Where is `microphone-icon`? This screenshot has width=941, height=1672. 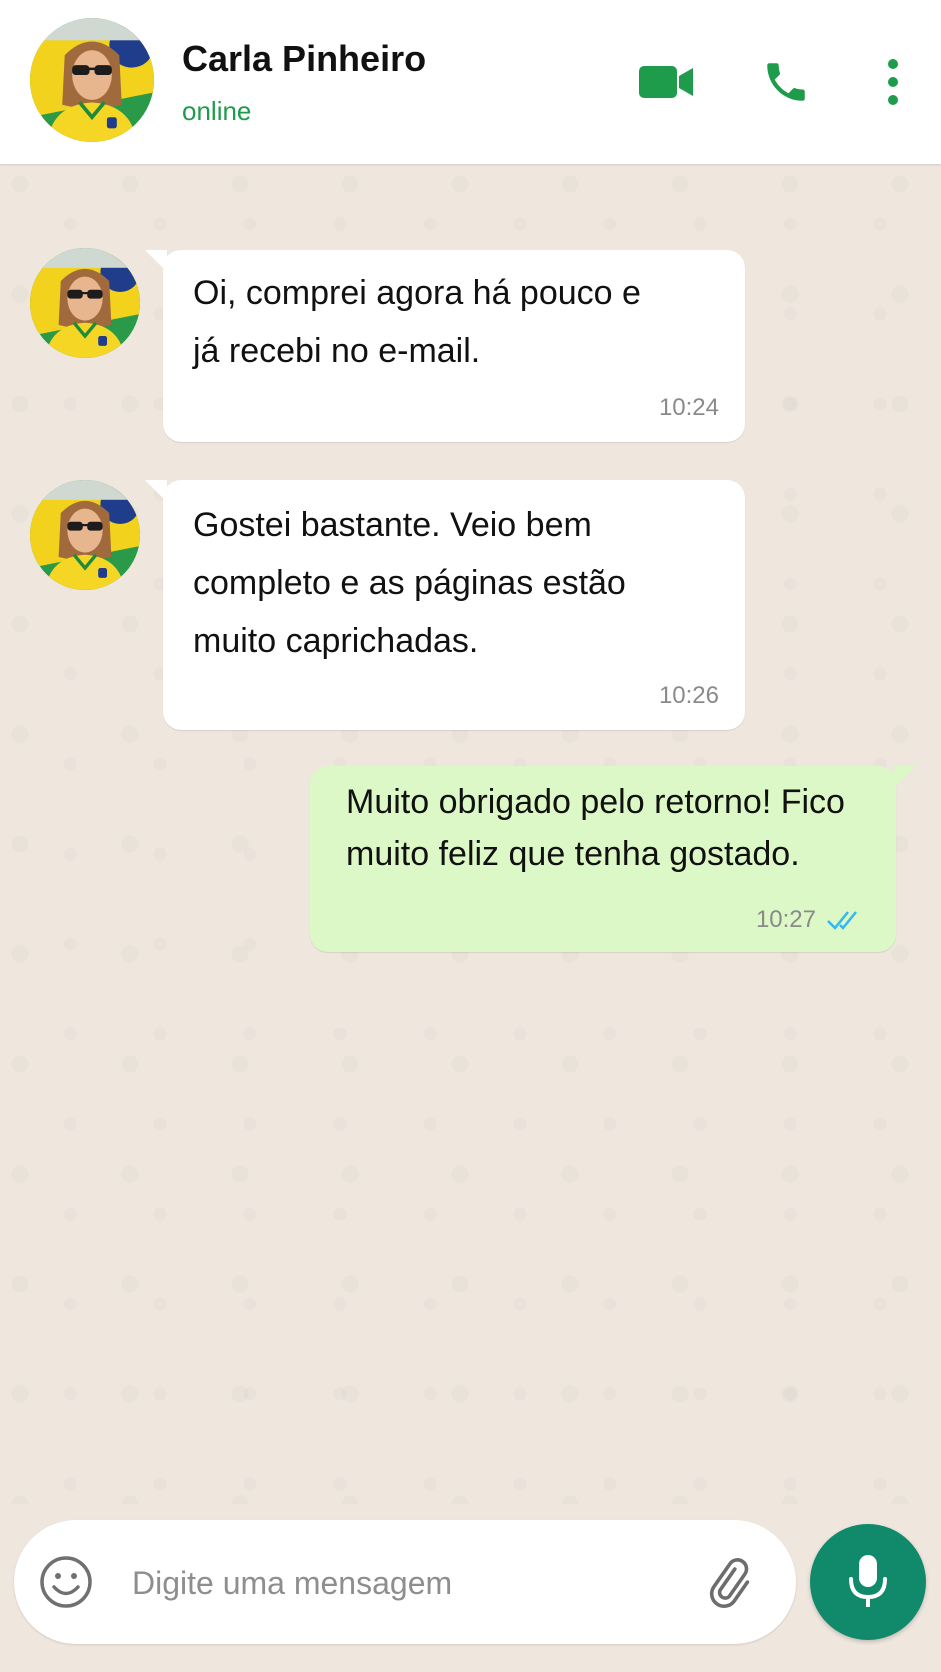 microphone-icon is located at coordinates (868, 1581).